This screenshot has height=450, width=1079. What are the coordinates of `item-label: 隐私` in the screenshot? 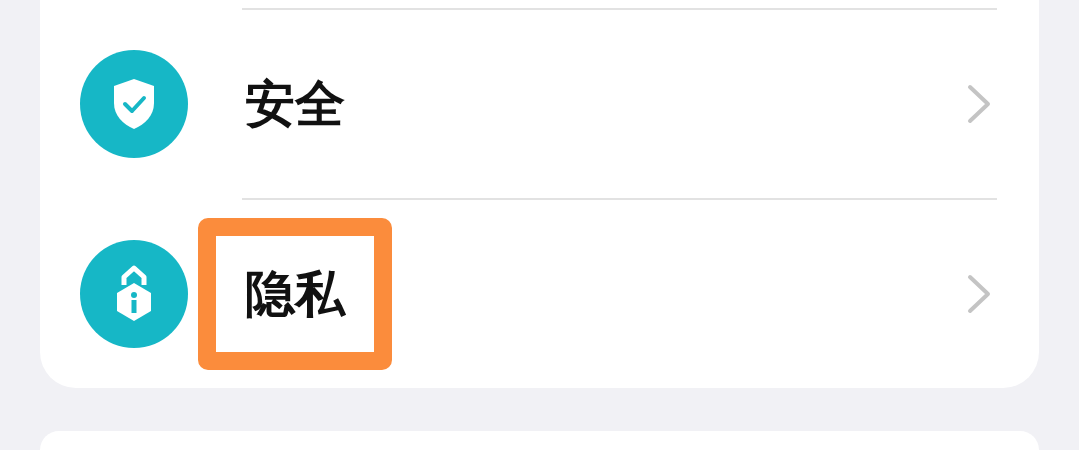 It's located at (295, 294).